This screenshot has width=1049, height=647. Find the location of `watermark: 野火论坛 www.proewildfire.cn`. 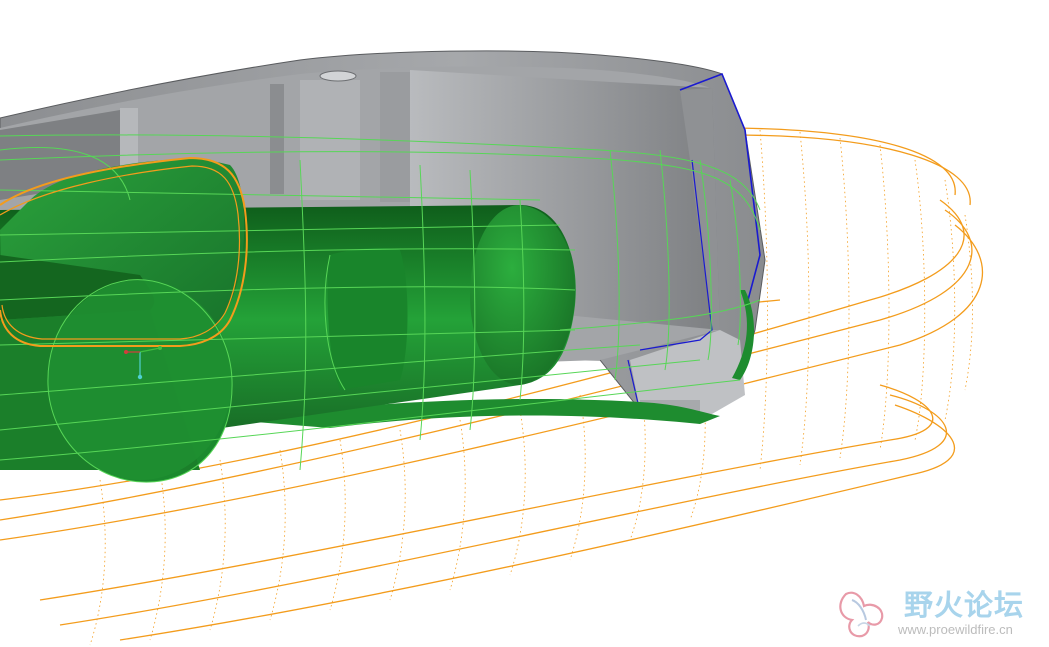

watermark: 野火论坛 www.proewildfire.cn is located at coordinates (943, 612).